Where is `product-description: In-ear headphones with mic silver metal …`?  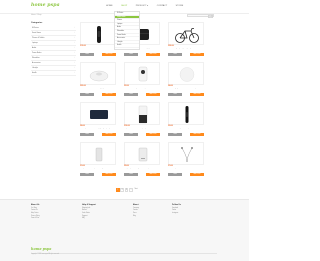
product-description: In-ear headphones with mic silver metal … is located at coordinates (186, 170).